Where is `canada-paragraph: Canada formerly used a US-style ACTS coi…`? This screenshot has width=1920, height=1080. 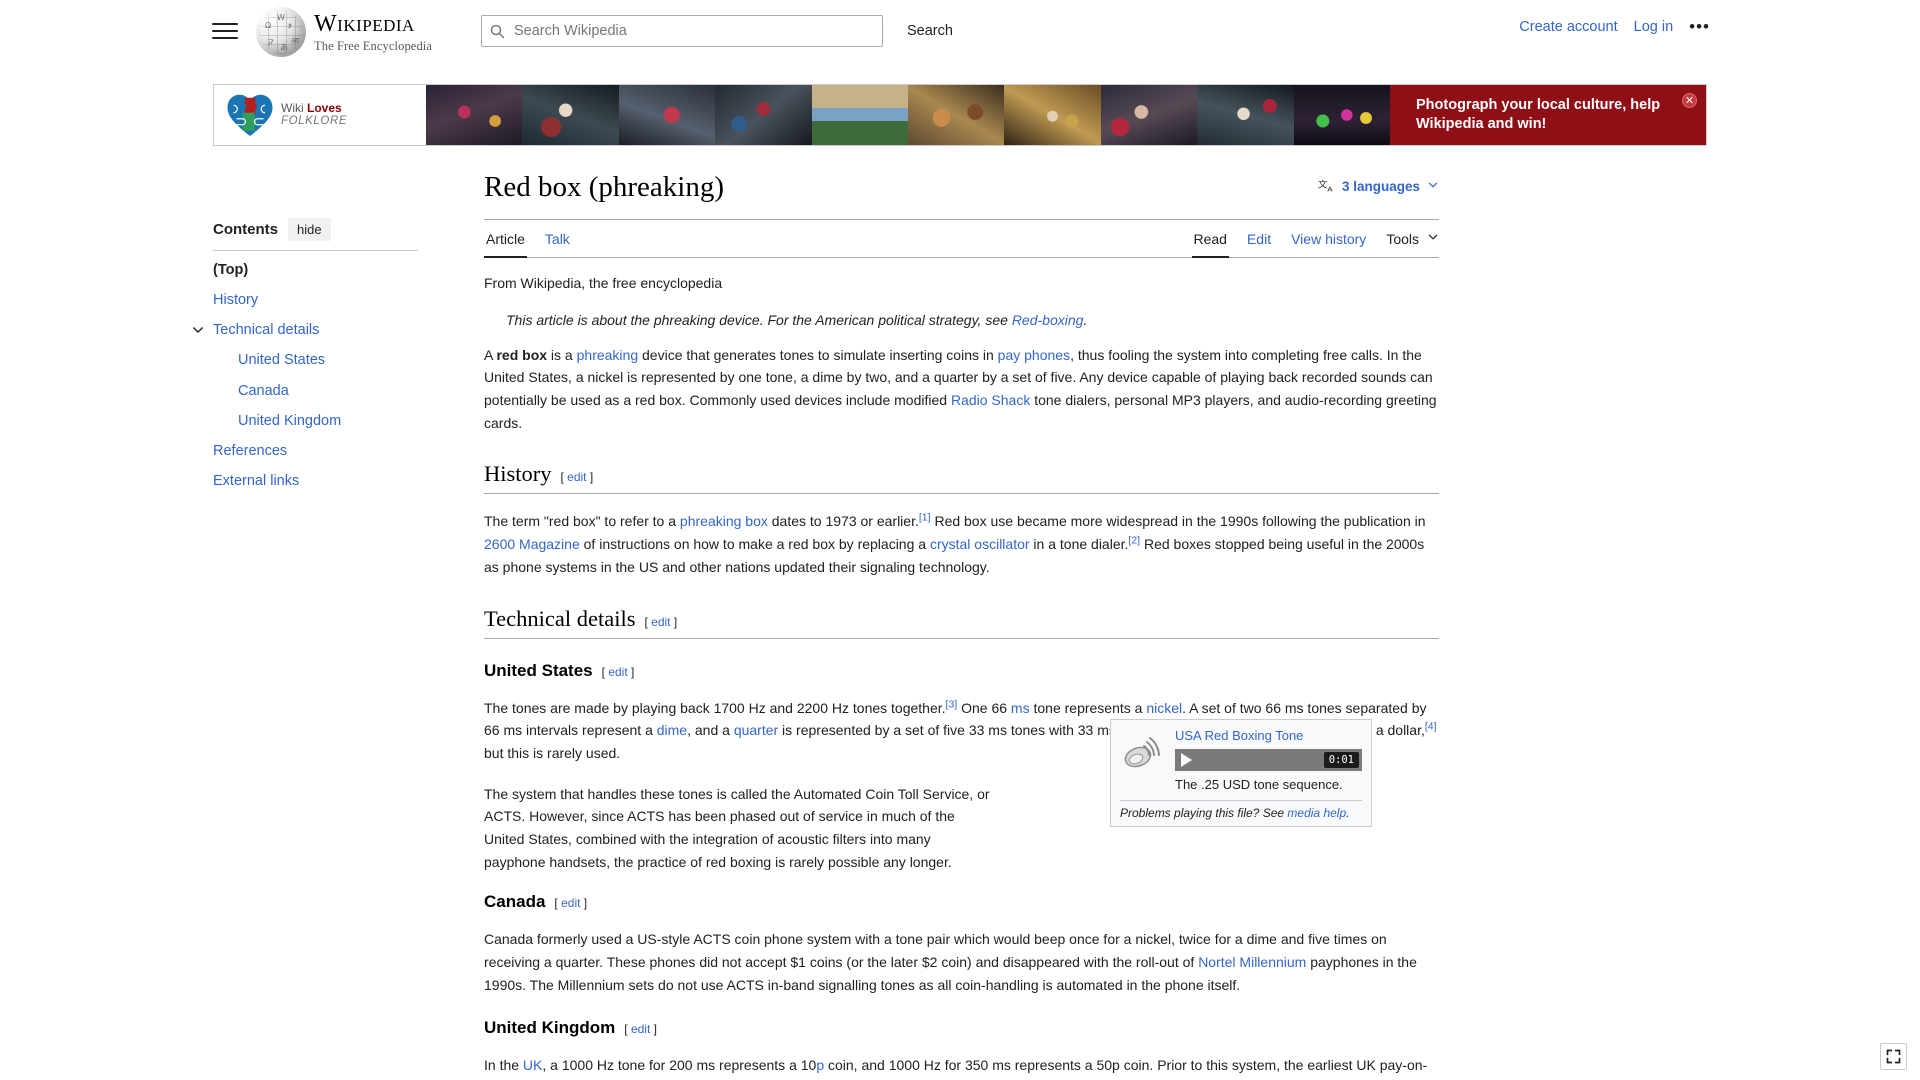 canada-paragraph: Canada formerly used a US-style ACTS coi… is located at coordinates (961, 962).